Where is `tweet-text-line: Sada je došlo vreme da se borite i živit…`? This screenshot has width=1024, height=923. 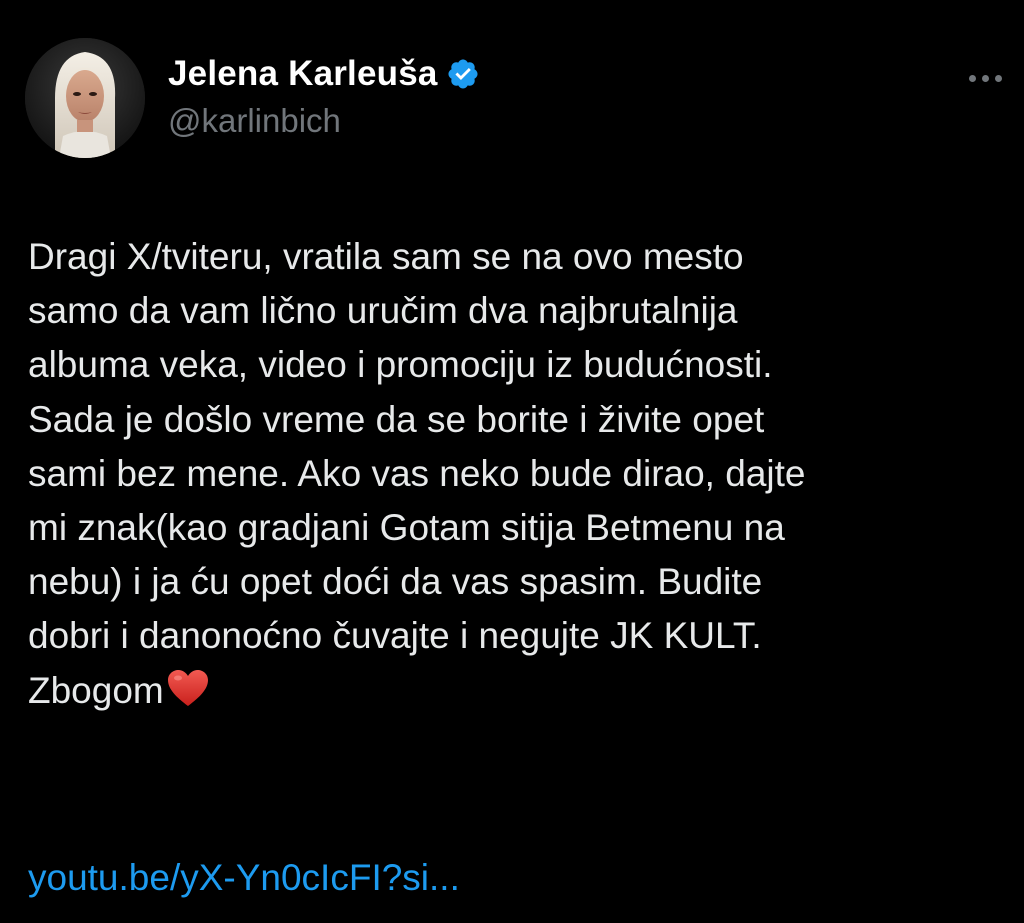 tweet-text-line: Sada je došlo vreme da se borite i živit… is located at coordinates (396, 419).